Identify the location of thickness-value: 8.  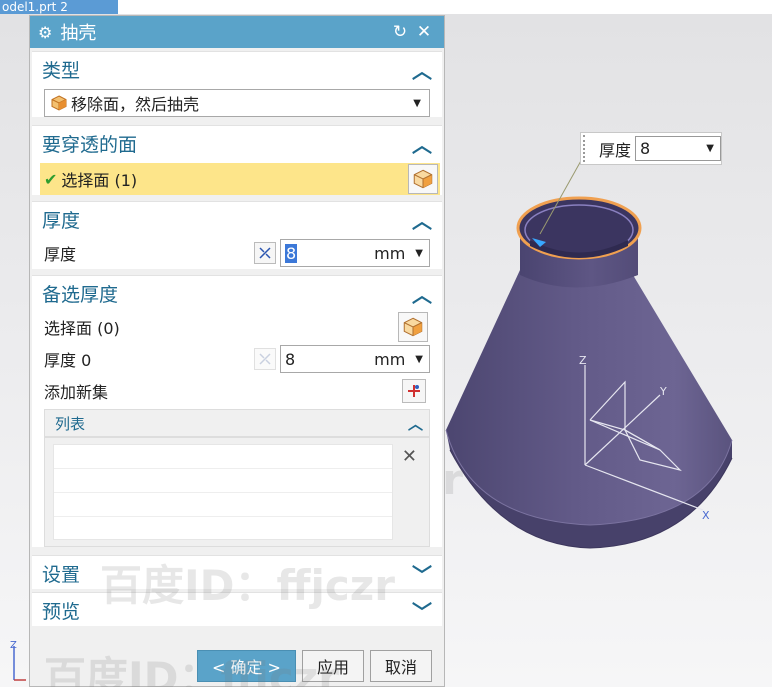
(291, 253).